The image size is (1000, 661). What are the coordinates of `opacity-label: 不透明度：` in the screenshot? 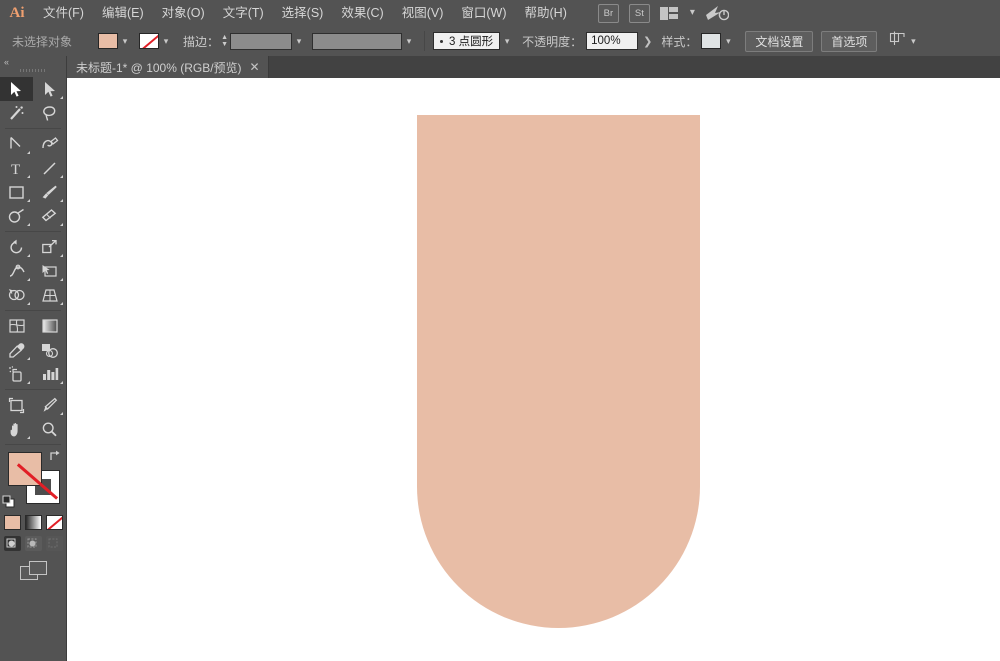 It's located at (552, 41).